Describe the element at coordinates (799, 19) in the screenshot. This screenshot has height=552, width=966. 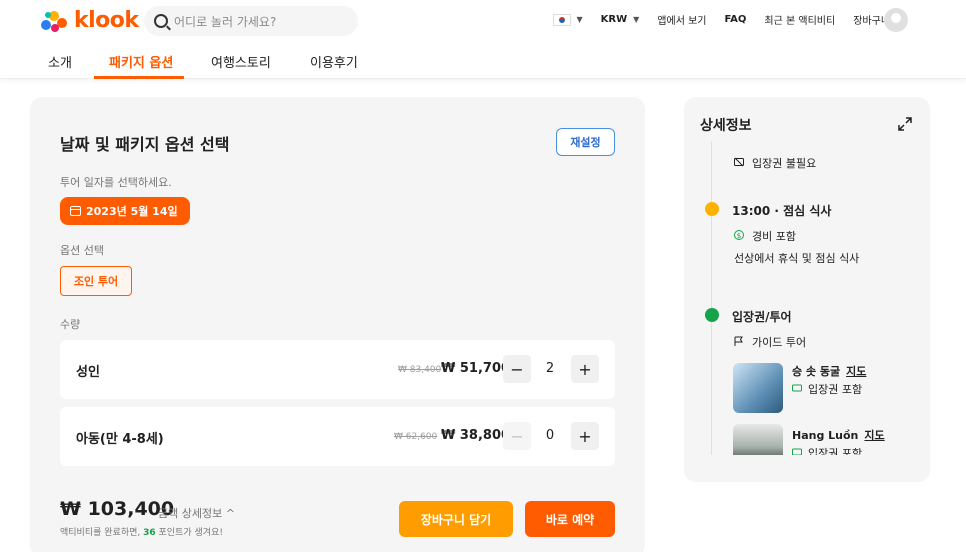
I see `recent-activities-link: 최근 본 액티비티` at that location.